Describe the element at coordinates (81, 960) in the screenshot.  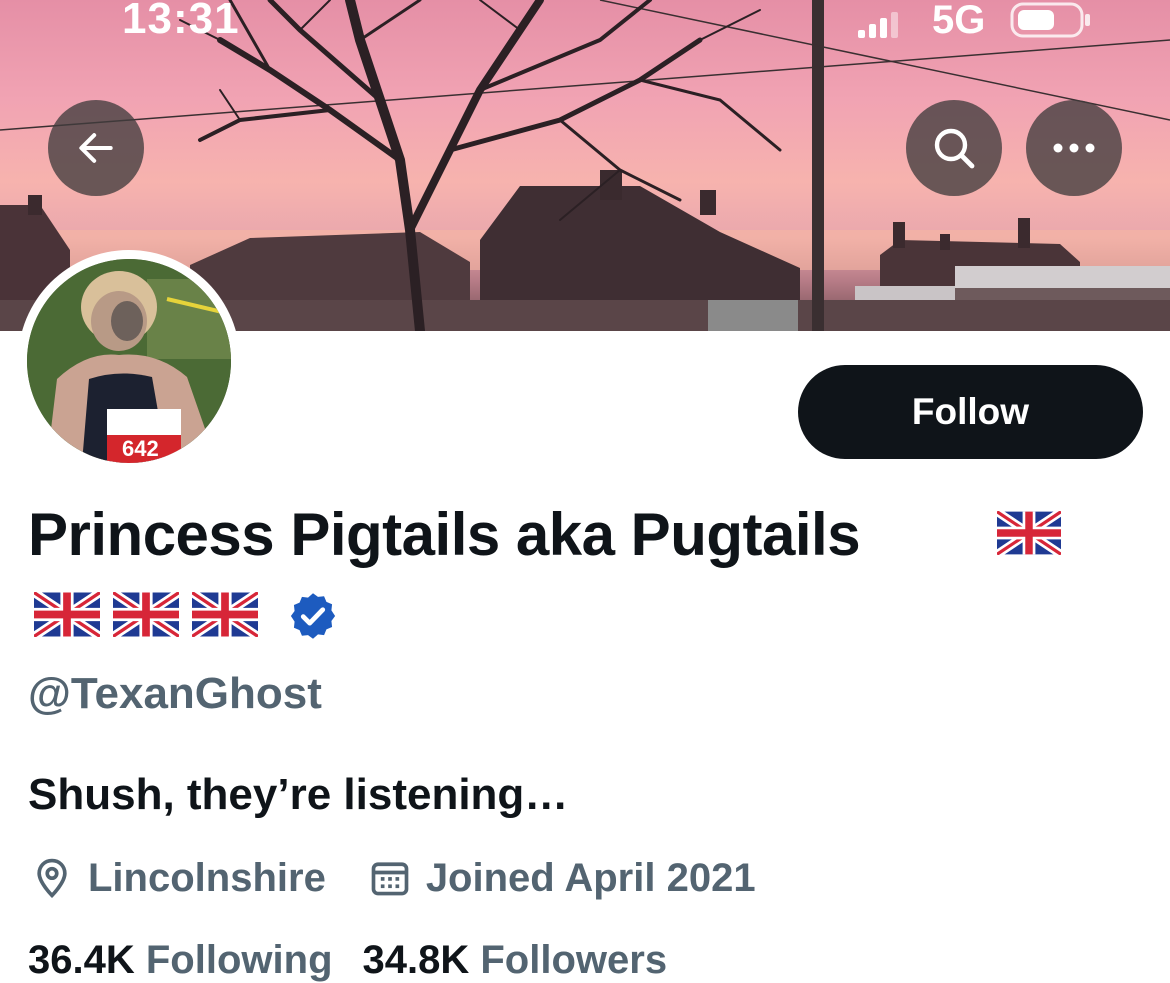
I see `following-count: 36.4K` at that location.